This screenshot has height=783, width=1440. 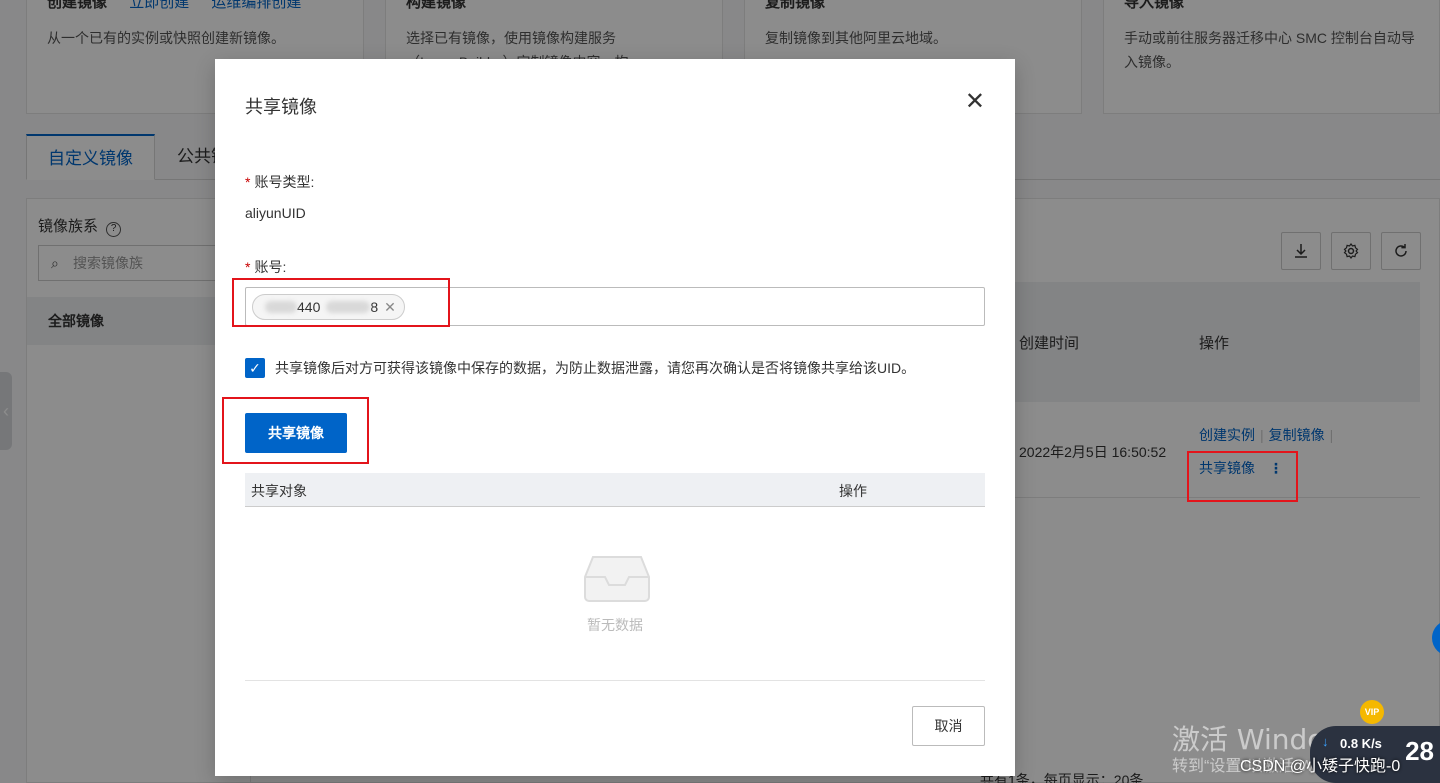 I want to click on account-tag: 440 8 ✕, so click(x=328, y=307).